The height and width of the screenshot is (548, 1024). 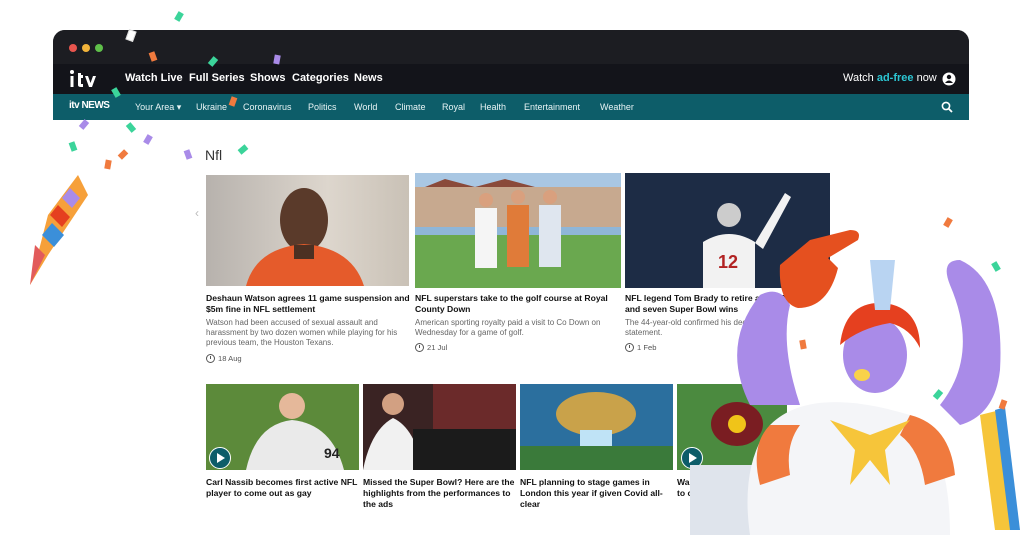 I want to click on itv-logo, so click(x=89, y=79).